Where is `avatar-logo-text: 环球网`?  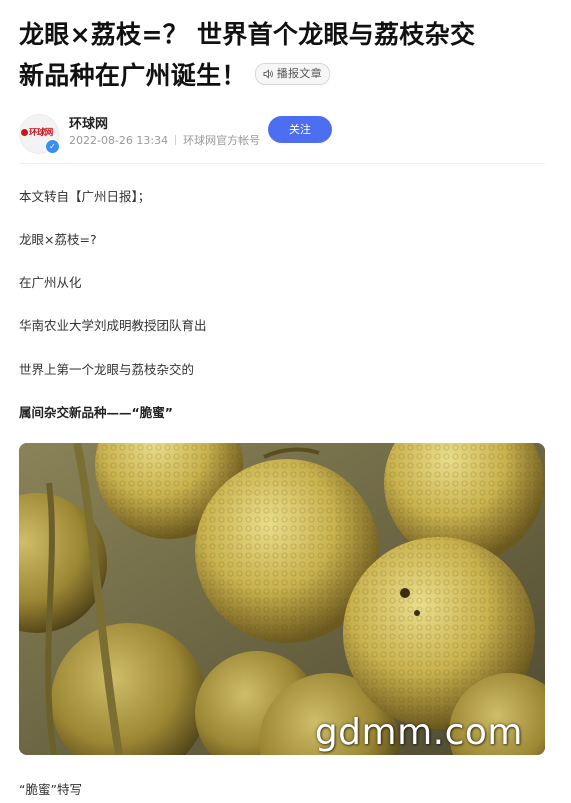
avatar-logo-text: 环球网 is located at coordinates (41, 133).